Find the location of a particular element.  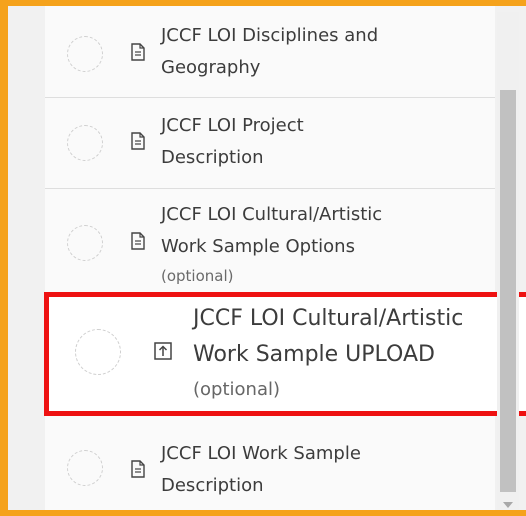

scrollbar-thumb is located at coordinates (508, 291).